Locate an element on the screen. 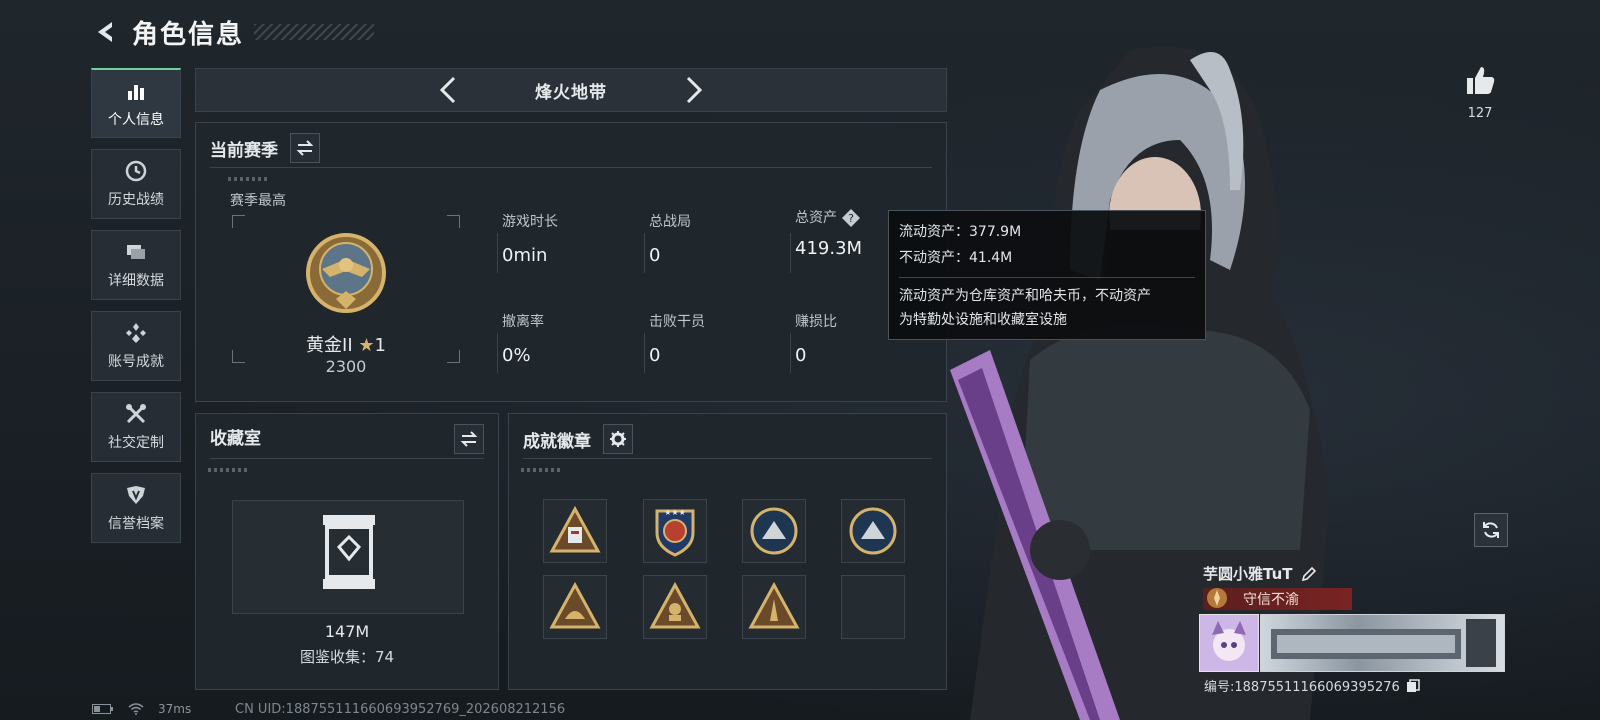 This screenshot has width=1600, height=720. gold-rank-medal-icon is located at coordinates (346, 273).